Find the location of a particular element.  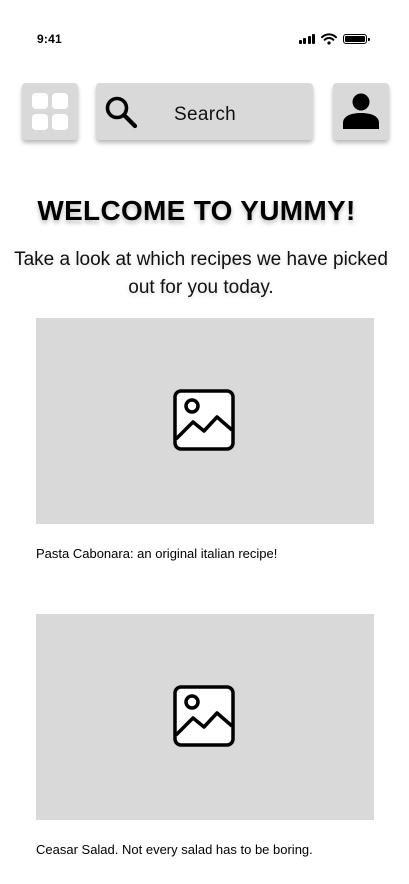

profile-button is located at coordinates (361, 111).